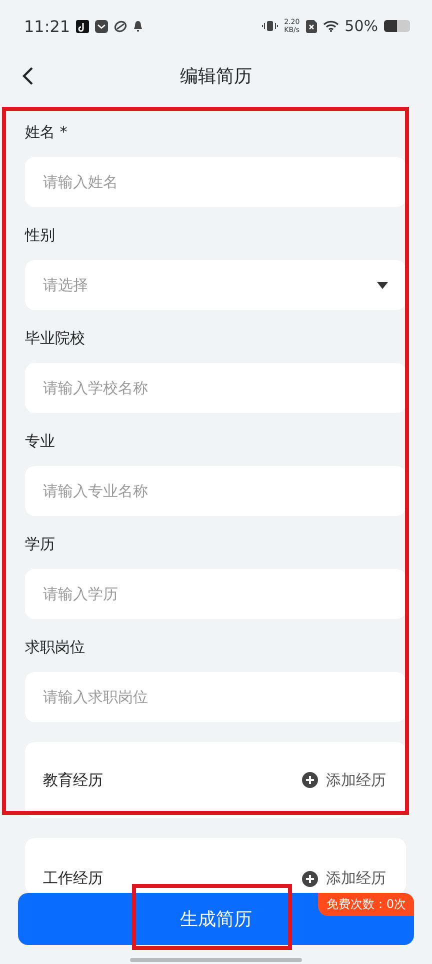 This screenshot has height=964, width=432. Describe the element at coordinates (46, 132) in the screenshot. I see `field-label: 姓名 *` at that location.